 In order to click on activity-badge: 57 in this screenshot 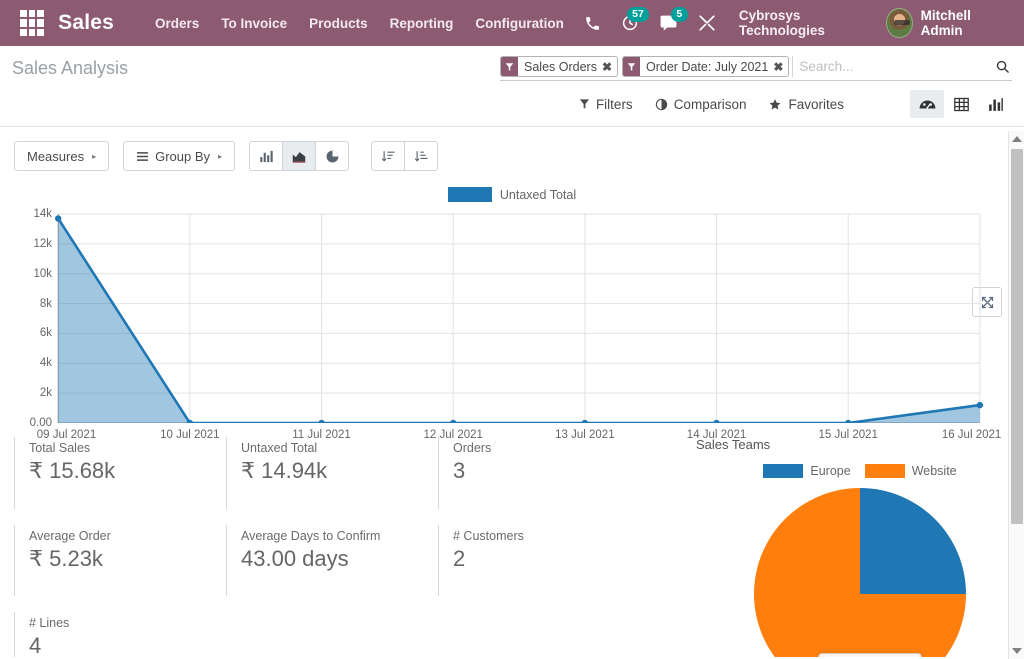, I will do `click(638, 14)`.